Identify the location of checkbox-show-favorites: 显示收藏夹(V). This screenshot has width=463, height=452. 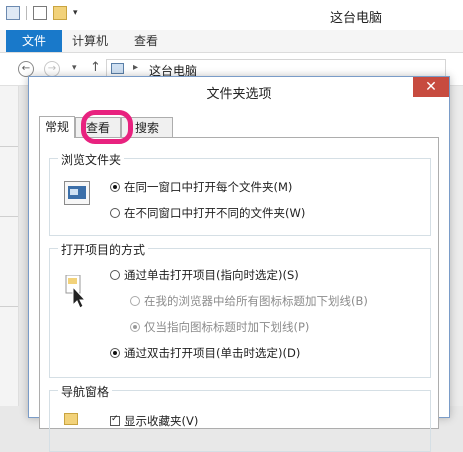
(154, 421).